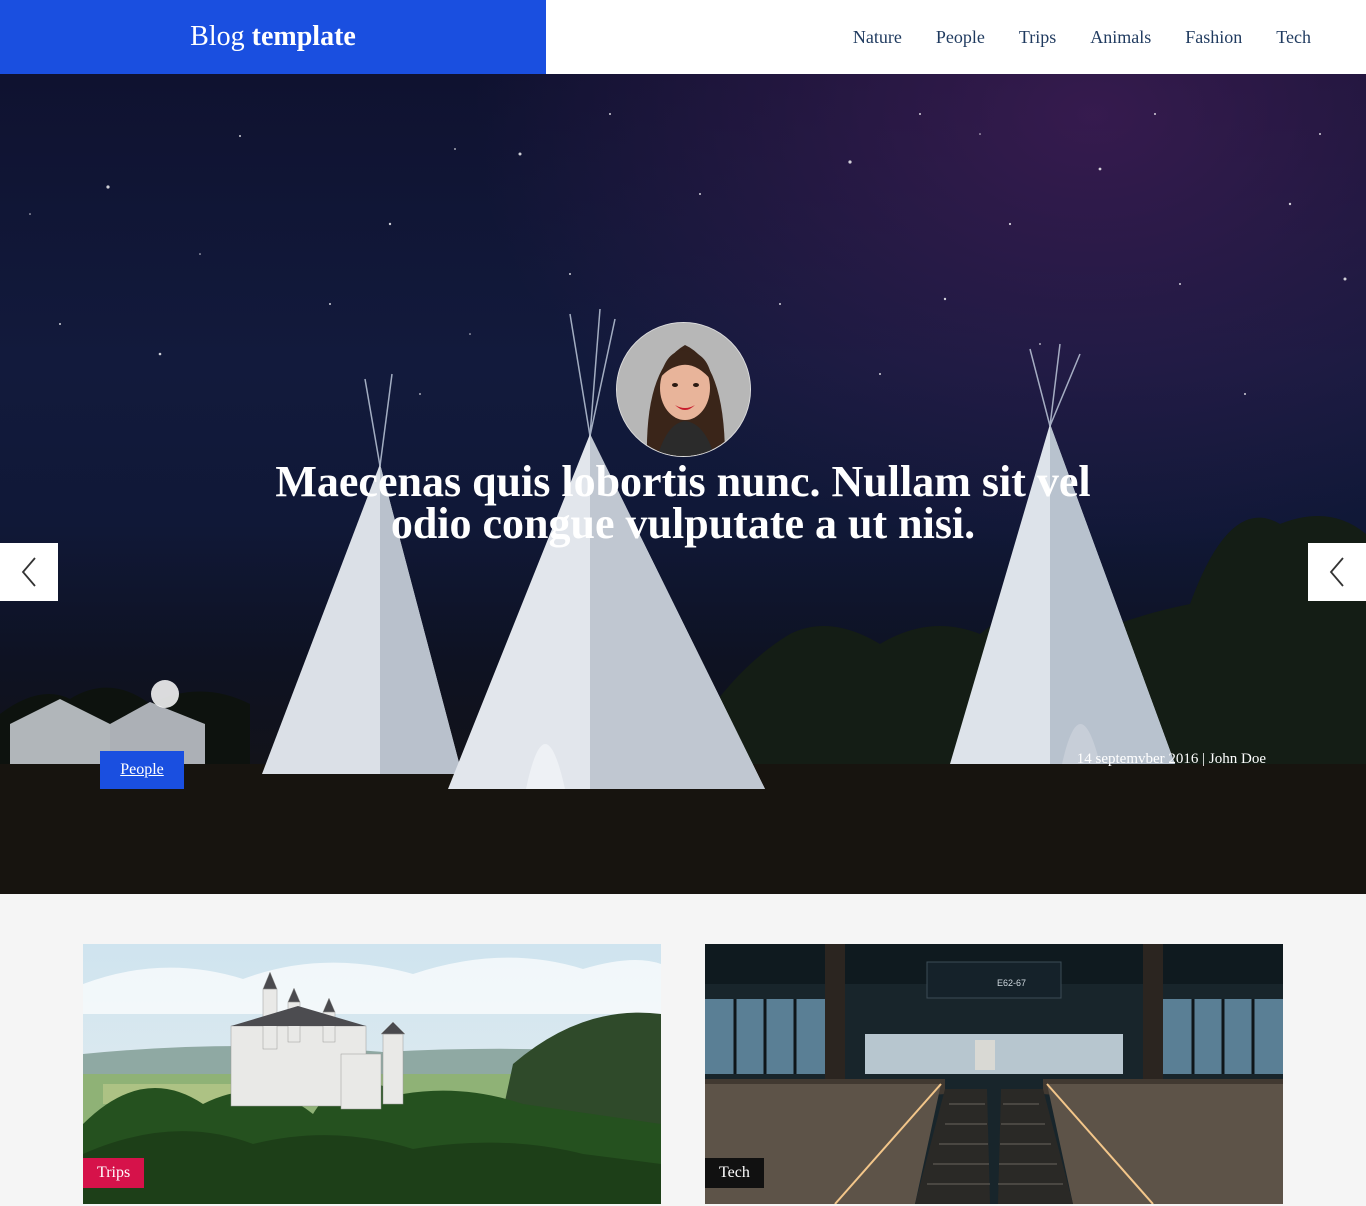 Image resolution: width=1366 pixels, height=1206 pixels. Describe the element at coordinates (683, 389) in the screenshot. I see `author-avatar` at that location.